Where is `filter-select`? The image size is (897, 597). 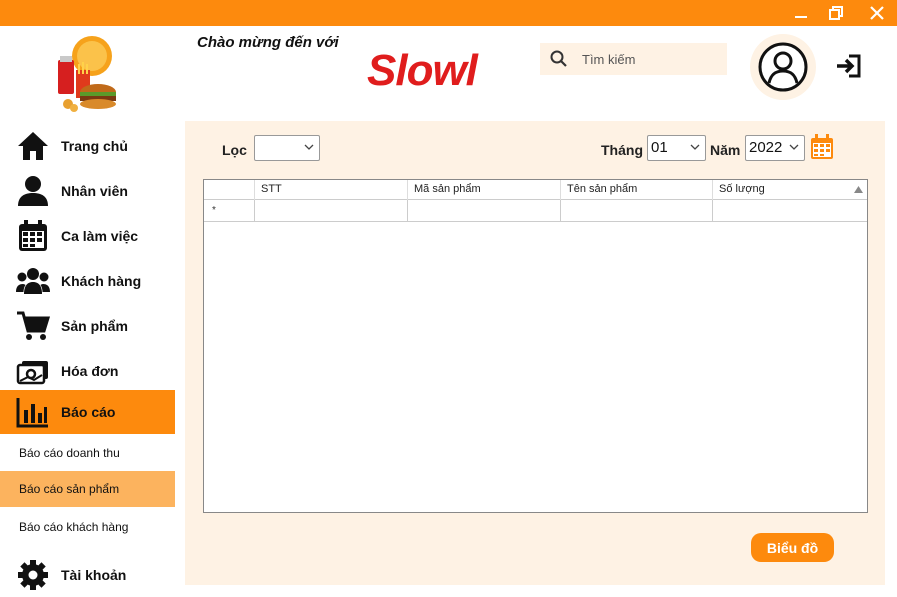 filter-select is located at coordinates (287, 148).